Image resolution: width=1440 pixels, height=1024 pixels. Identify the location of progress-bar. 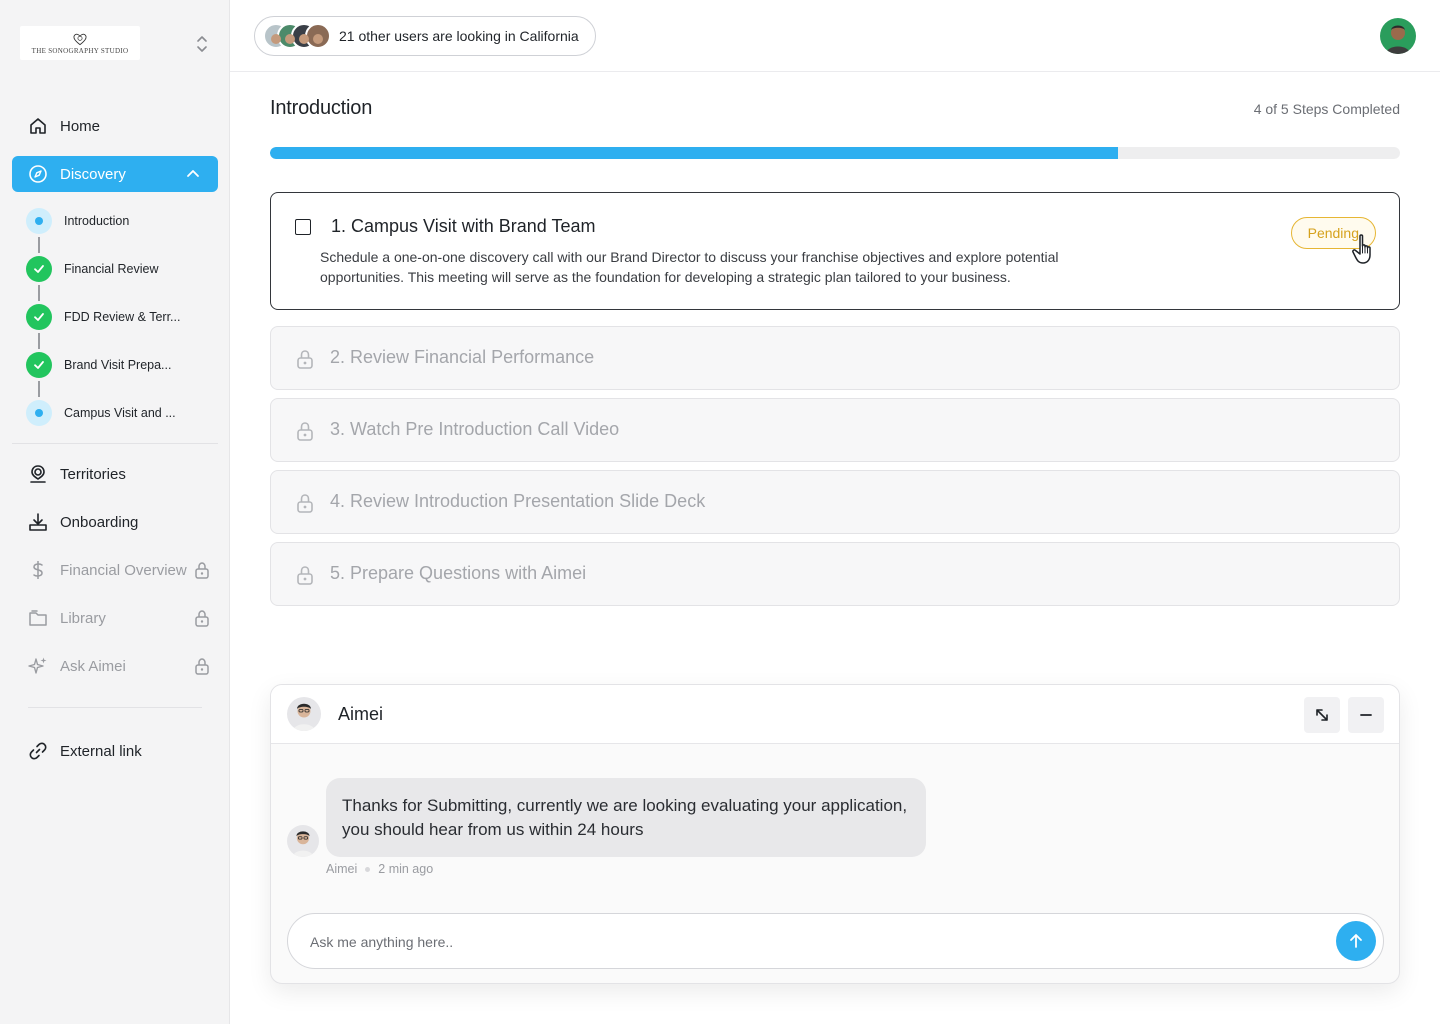
(835, 153).